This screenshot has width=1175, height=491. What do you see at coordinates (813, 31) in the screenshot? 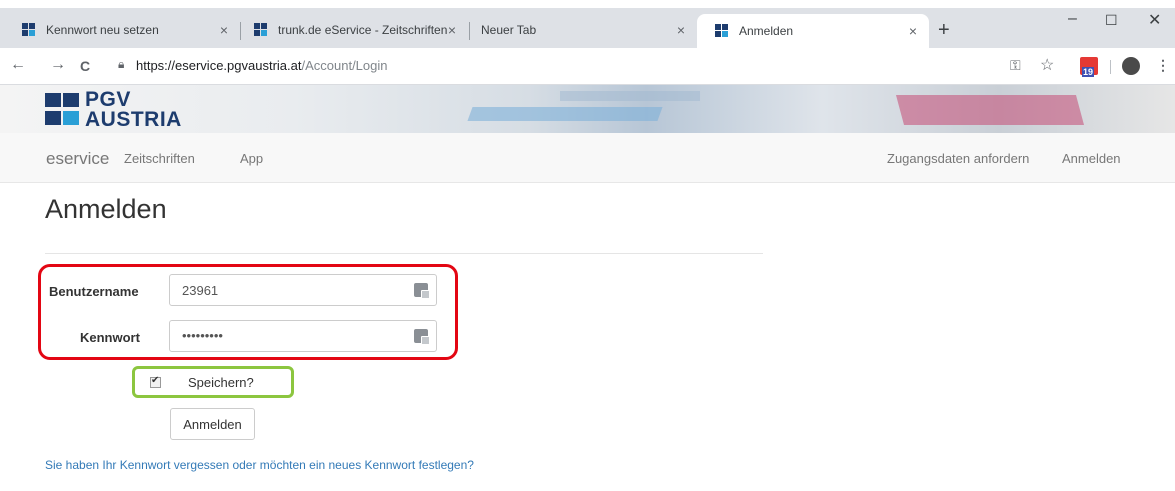
I see `tab-anmelden: Anmelden ×` at bounding box center [813, 31].